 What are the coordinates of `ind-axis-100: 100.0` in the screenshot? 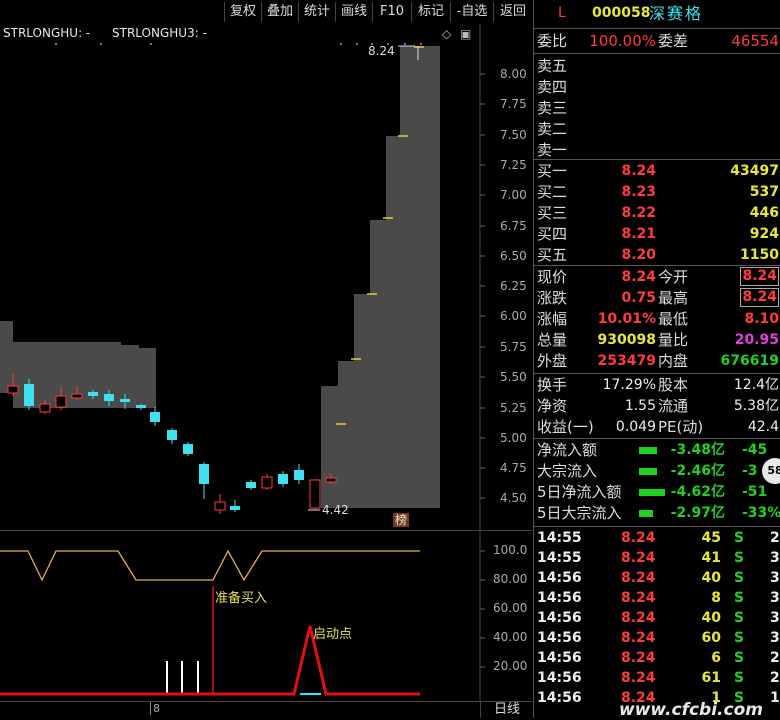 It's located at (510, 550).